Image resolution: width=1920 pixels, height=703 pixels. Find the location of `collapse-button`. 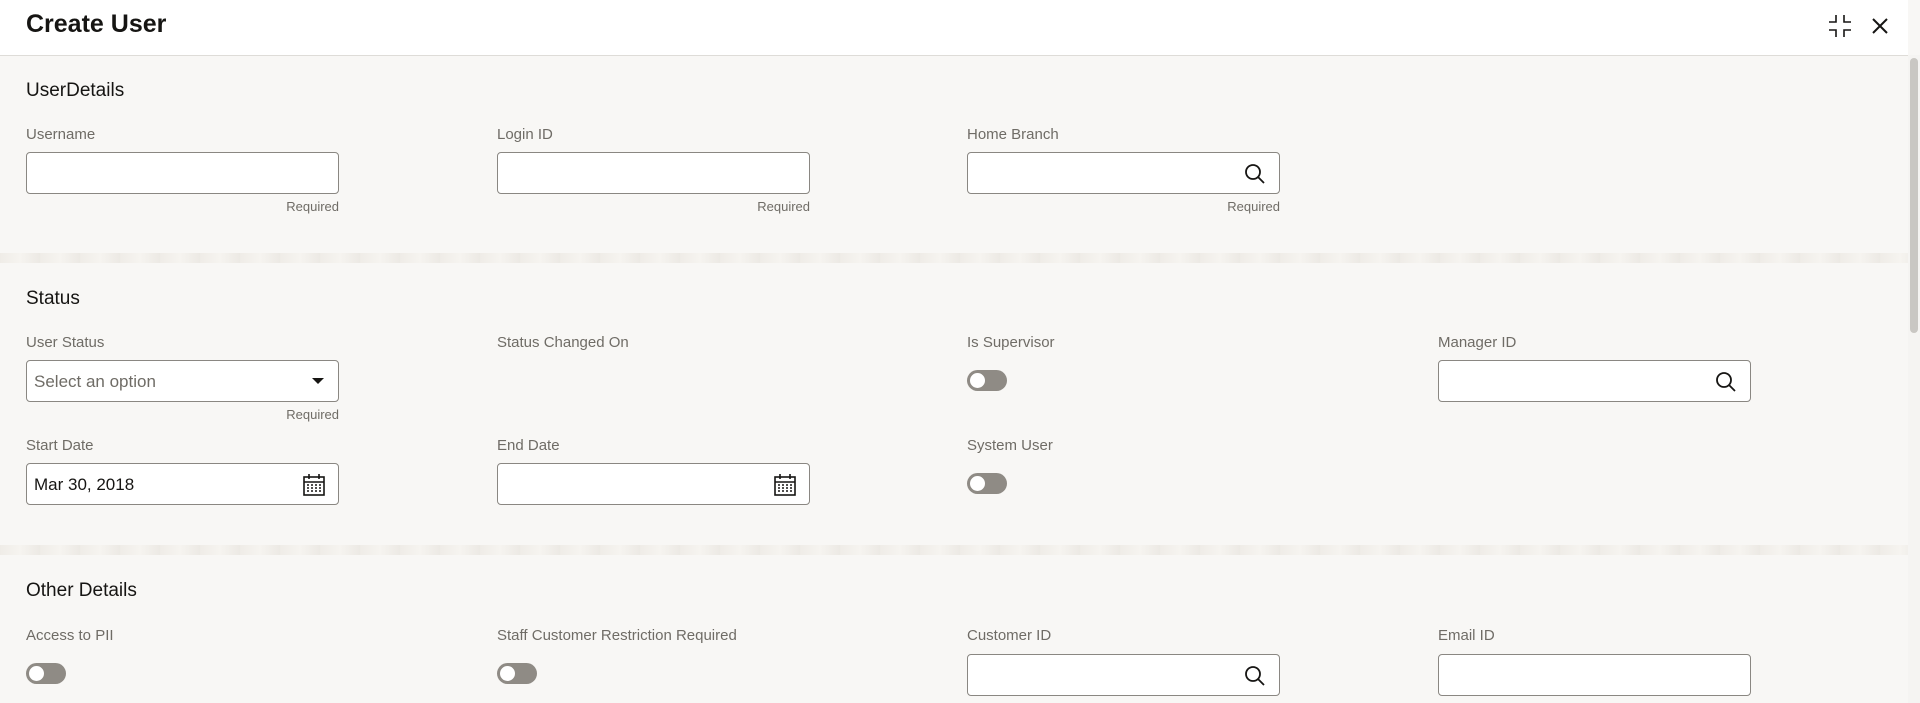

collapse-button is located at coordinates (1840, 26).